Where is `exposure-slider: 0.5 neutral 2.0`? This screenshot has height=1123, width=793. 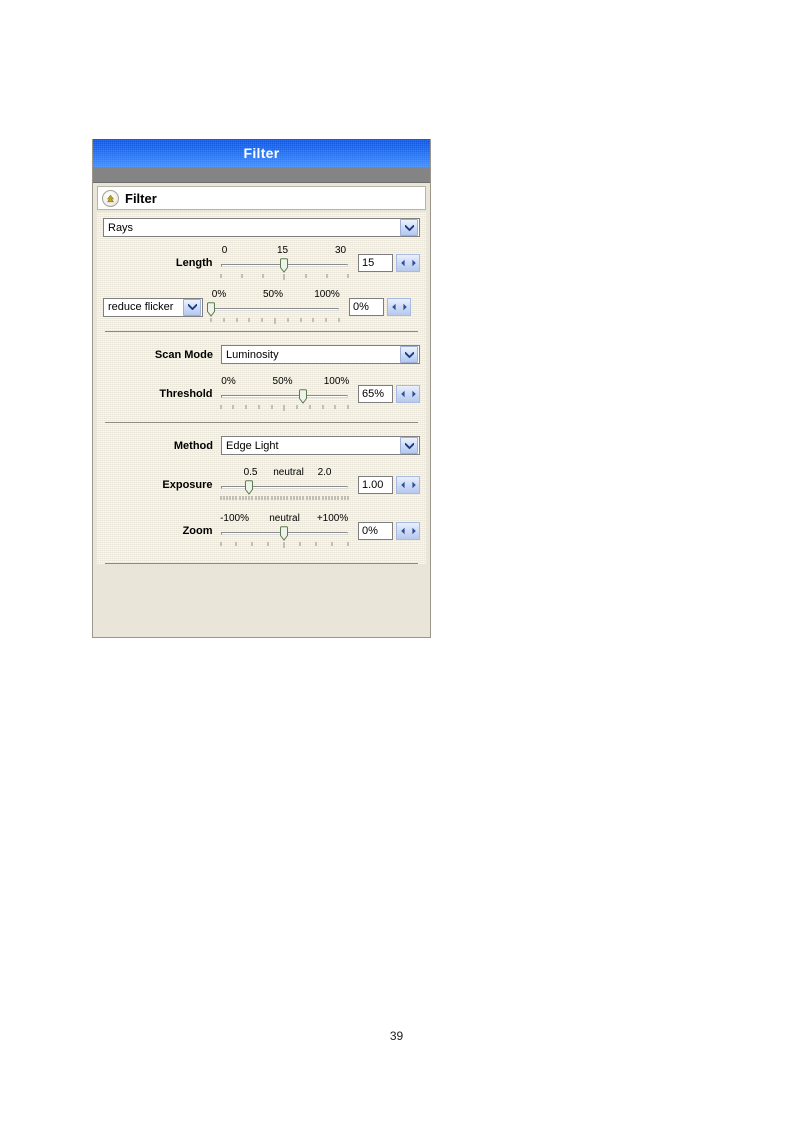 exposure-slider: 0.5 neutral 2.0 is located at coordinates (284, 485).